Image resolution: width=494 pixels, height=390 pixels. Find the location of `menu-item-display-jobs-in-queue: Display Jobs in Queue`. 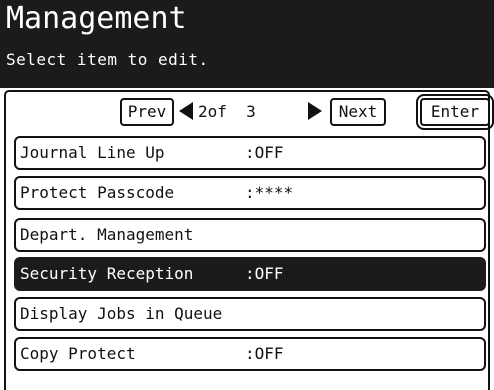

menu-item-display-jobs-in-queue: Display Jobs in Queue is located at coordinates (250, 314).